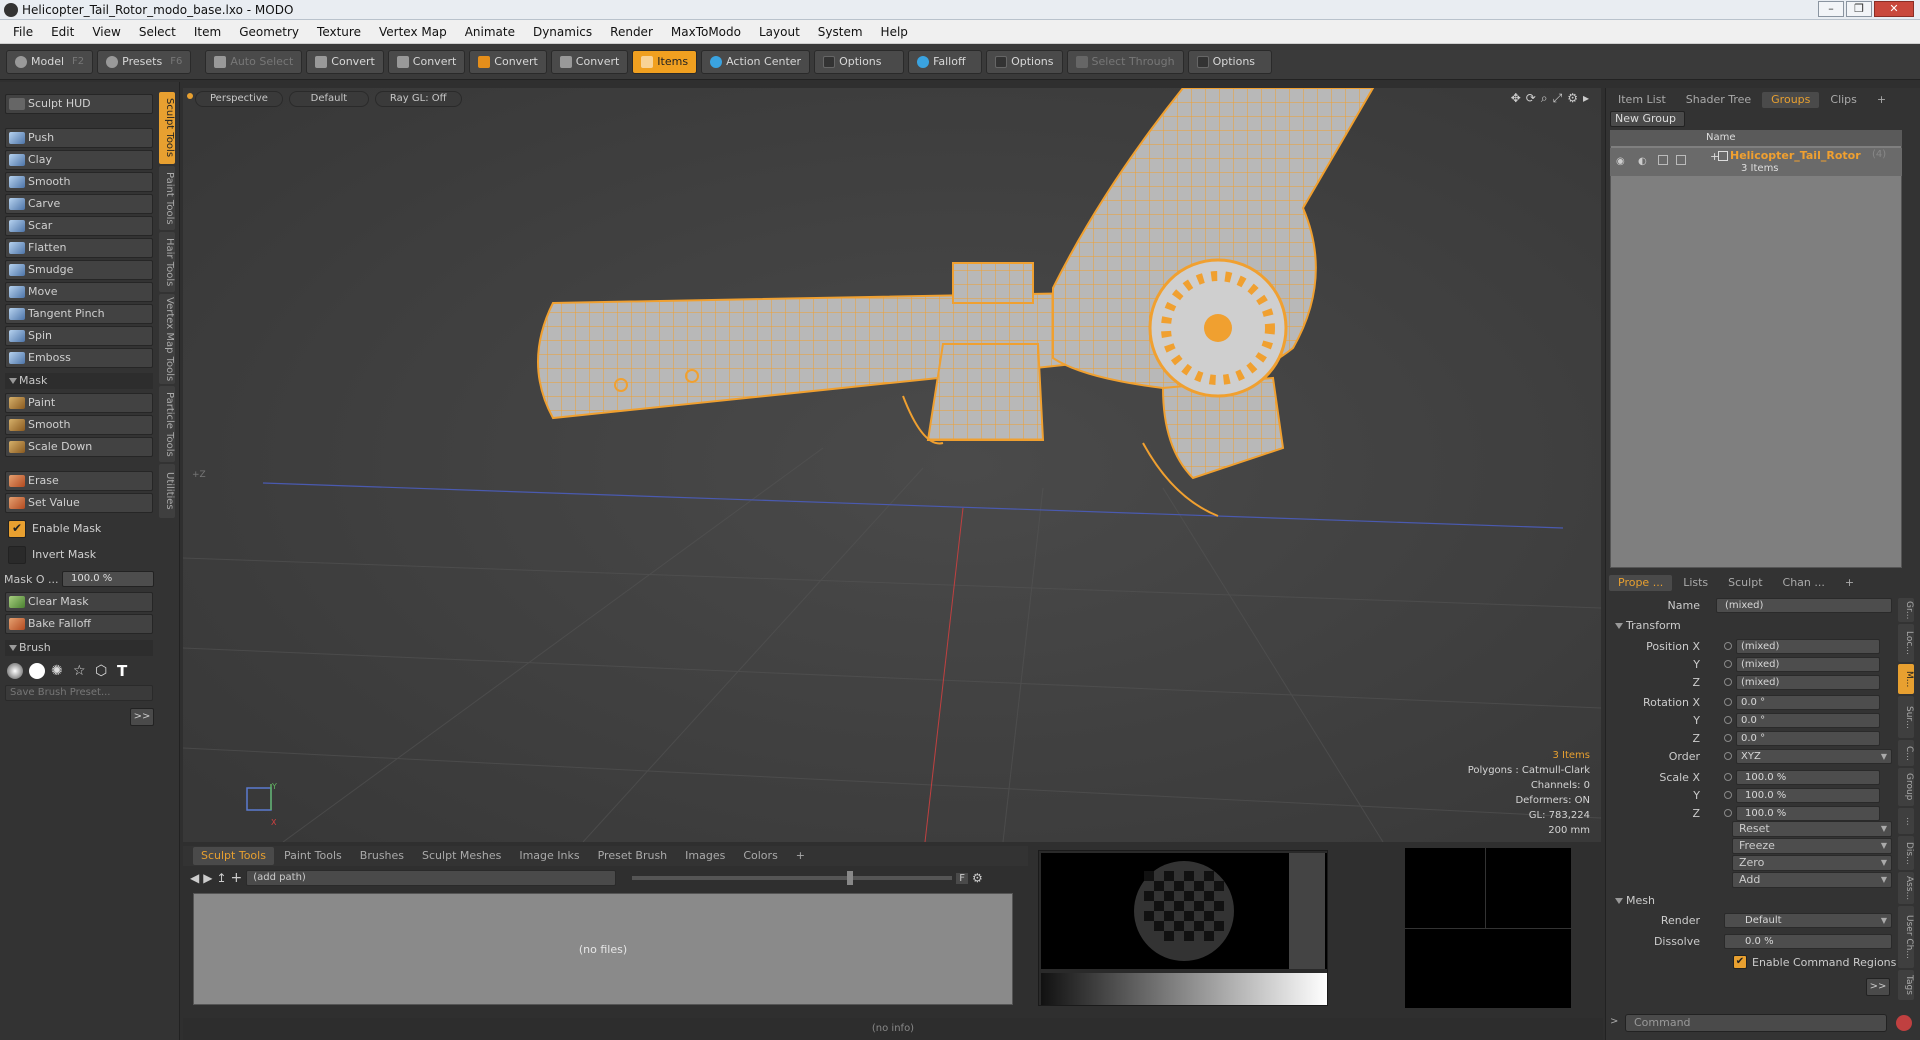 The height and width of the screenshot is (1040, 1920). What do you see at coordinates (1663, 160) in the screenshot?
I see `lock-icon` at bounding box center [1663, 160].